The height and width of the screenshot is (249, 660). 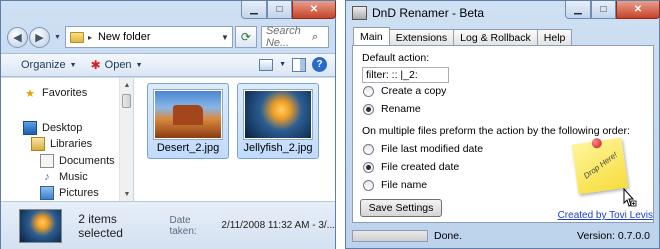 I want to click on preview-pane-icon, so click(x=299, y=64).